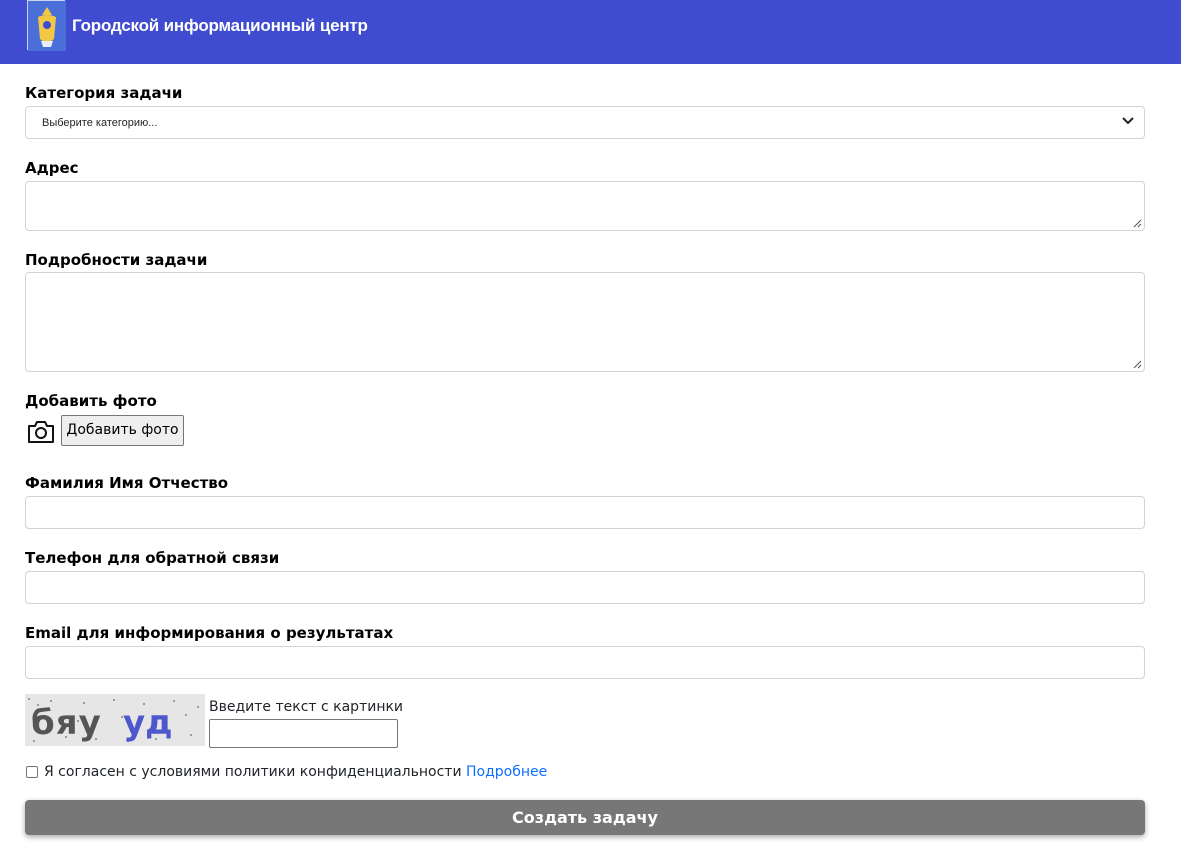 Image resolution: width=1181 pixels, height=855 pixels. What do you see at coordinates (506, 772) in the screenshot?
I see `privacy-policy-link: Подробнее` at bounding box center [506, 772].